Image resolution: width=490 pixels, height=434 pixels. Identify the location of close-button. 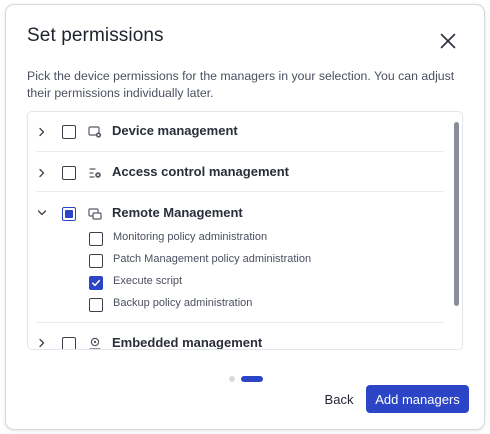
(448, 41).